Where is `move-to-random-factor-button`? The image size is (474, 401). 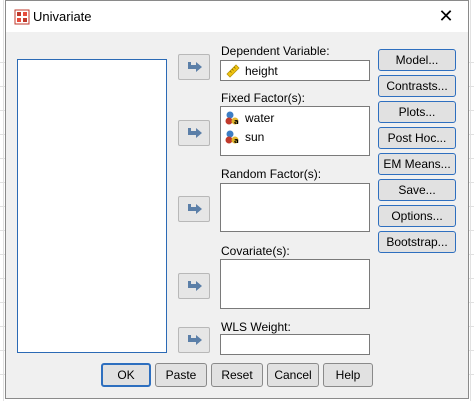
move-to-random-factor-button is located at coordinates (194, 209).